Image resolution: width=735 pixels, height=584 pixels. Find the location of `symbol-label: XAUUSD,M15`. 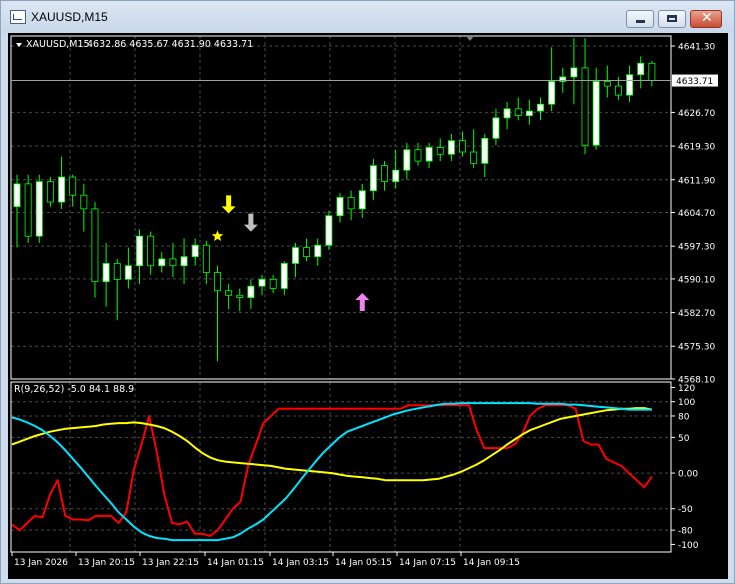

symbol-label: XAUUSD,M15 is located at coordinates (58, 44).